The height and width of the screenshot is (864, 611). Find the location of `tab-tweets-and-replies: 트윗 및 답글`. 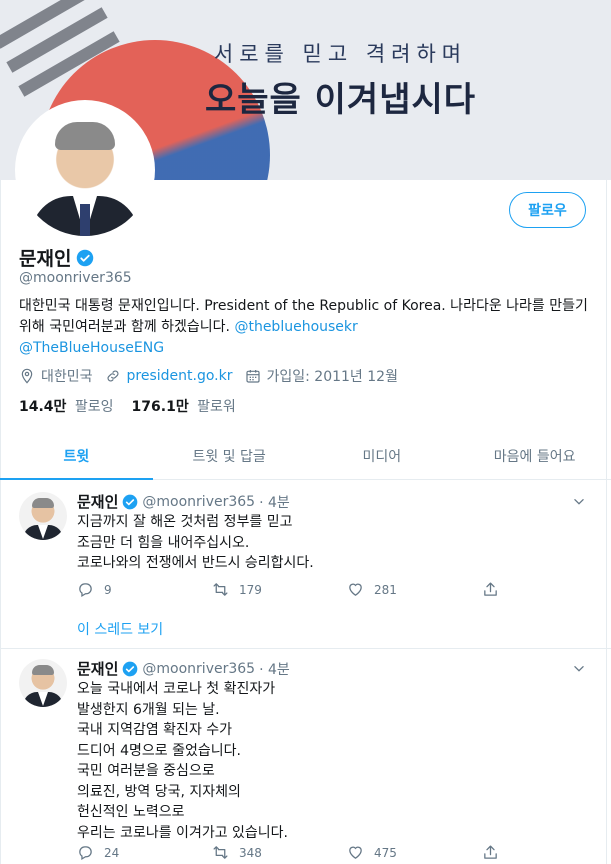

tab-tweets-and-replies: 트윗 및 답글 is located at coordinates (229, 455).